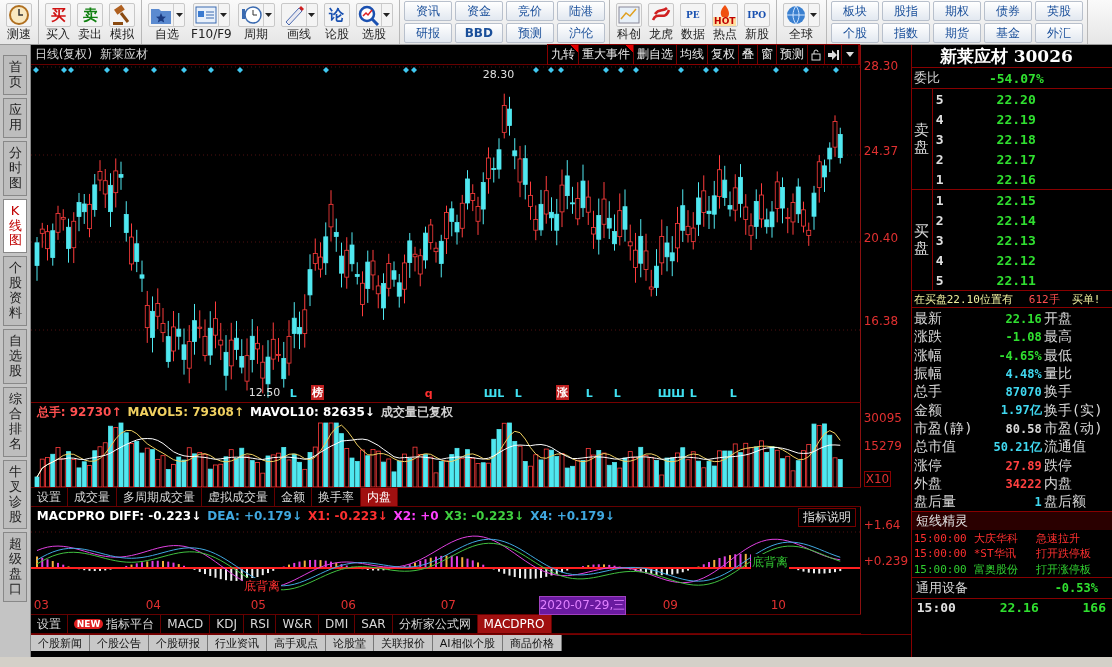 Image resolution: width=1112 pixels, height=667 pixels. Describe the element at coordinates (1015, 260) in the screenshot. I see `order-price: 22.12` at that location.